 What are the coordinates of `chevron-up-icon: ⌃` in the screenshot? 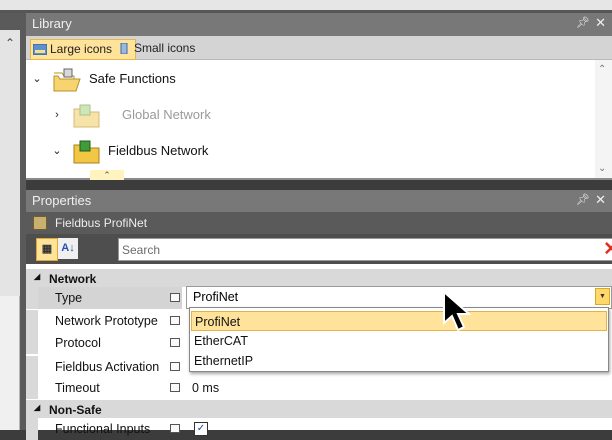 It's located at (10, 43).